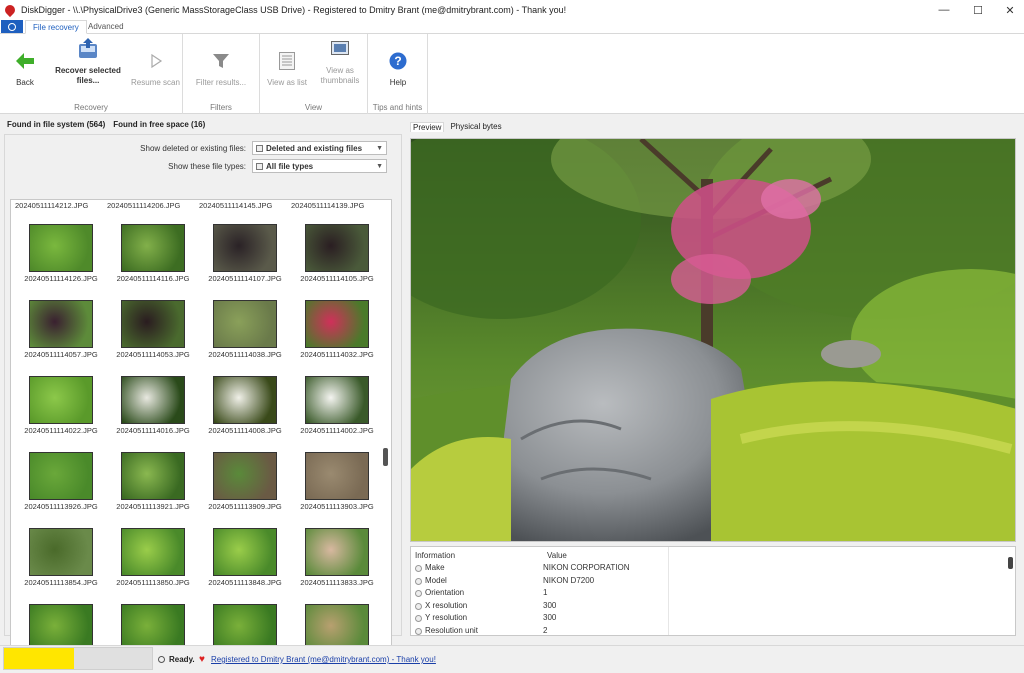  Describe the element at coordinates (715, 594) in the screenshot. I see `info-row: Orientation 1` at that location.